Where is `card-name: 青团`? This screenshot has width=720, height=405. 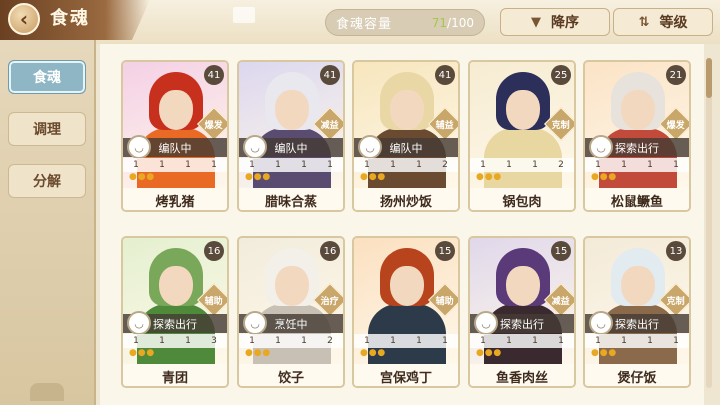
card-name: 青团 is located at coordinates (175, 375).